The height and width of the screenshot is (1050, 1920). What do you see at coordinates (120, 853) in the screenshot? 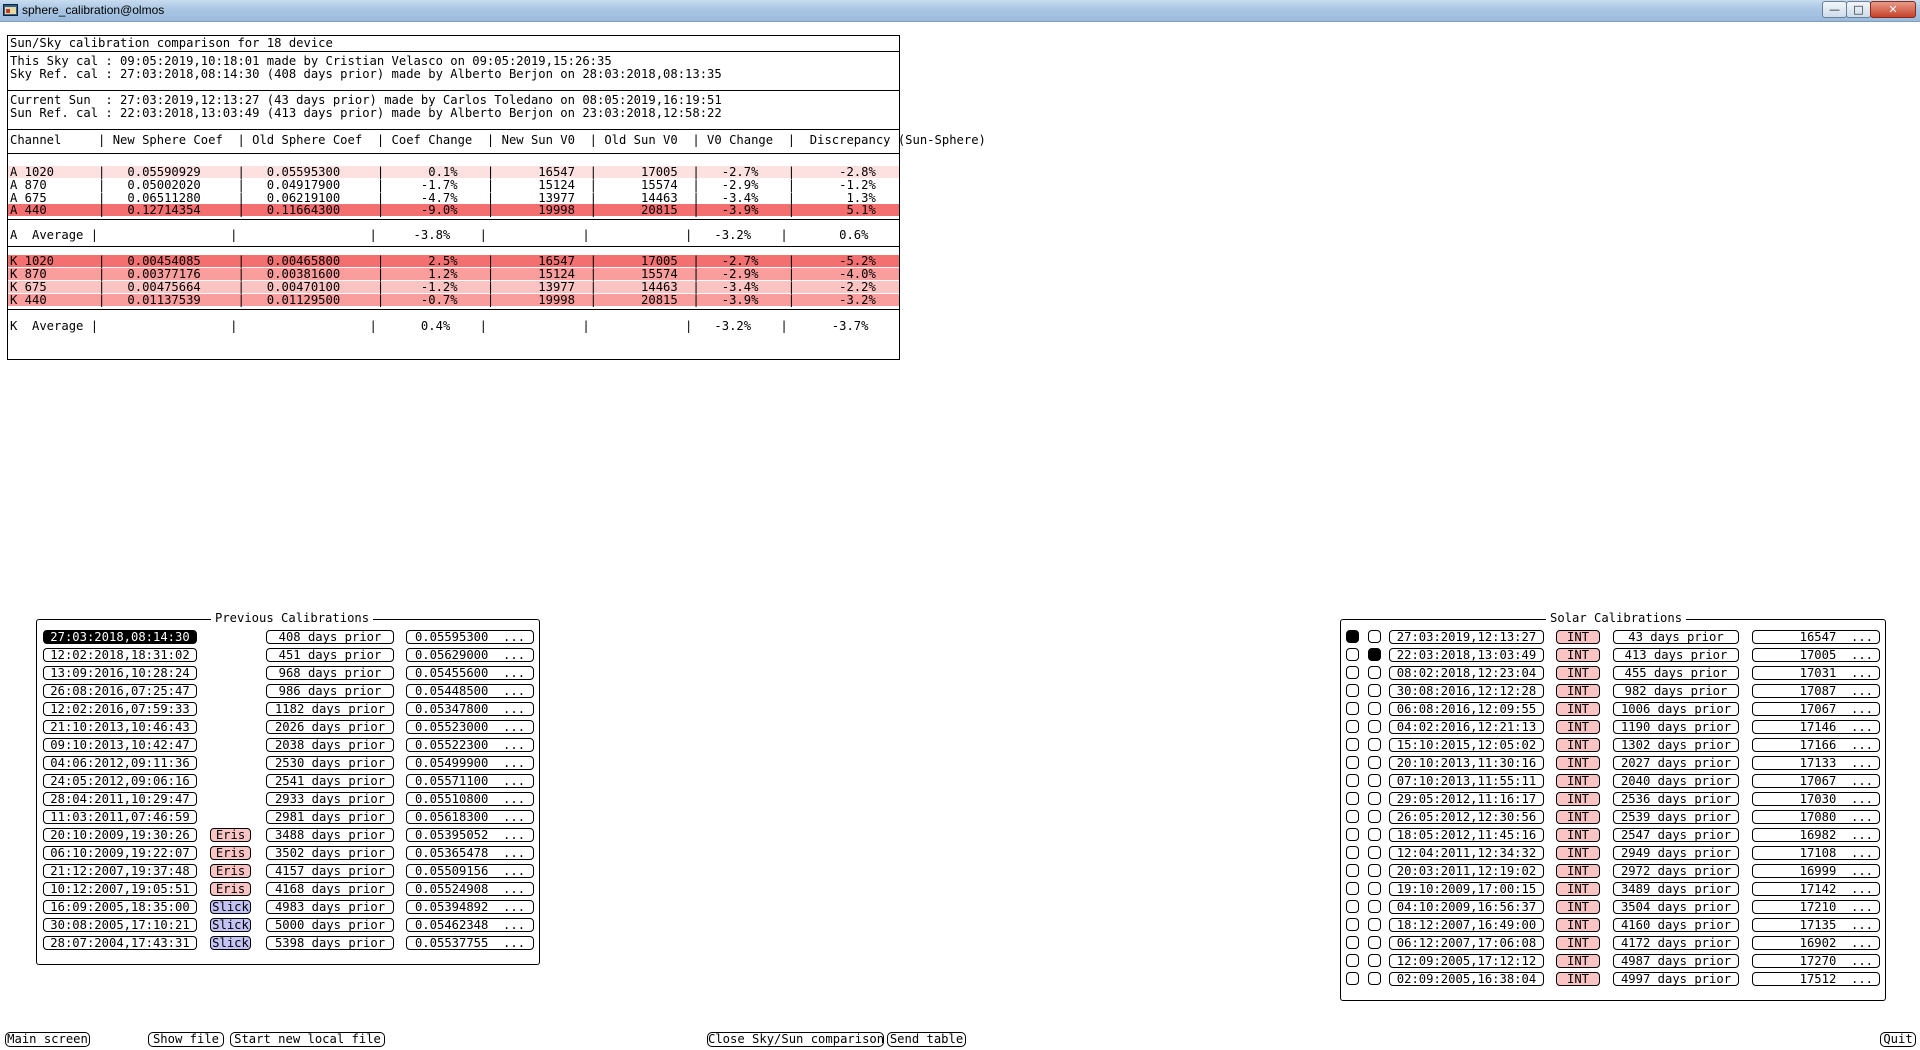
I see `calibration-date-button: 06:10:2009,19:22:07` at bounding box center [120, 853].